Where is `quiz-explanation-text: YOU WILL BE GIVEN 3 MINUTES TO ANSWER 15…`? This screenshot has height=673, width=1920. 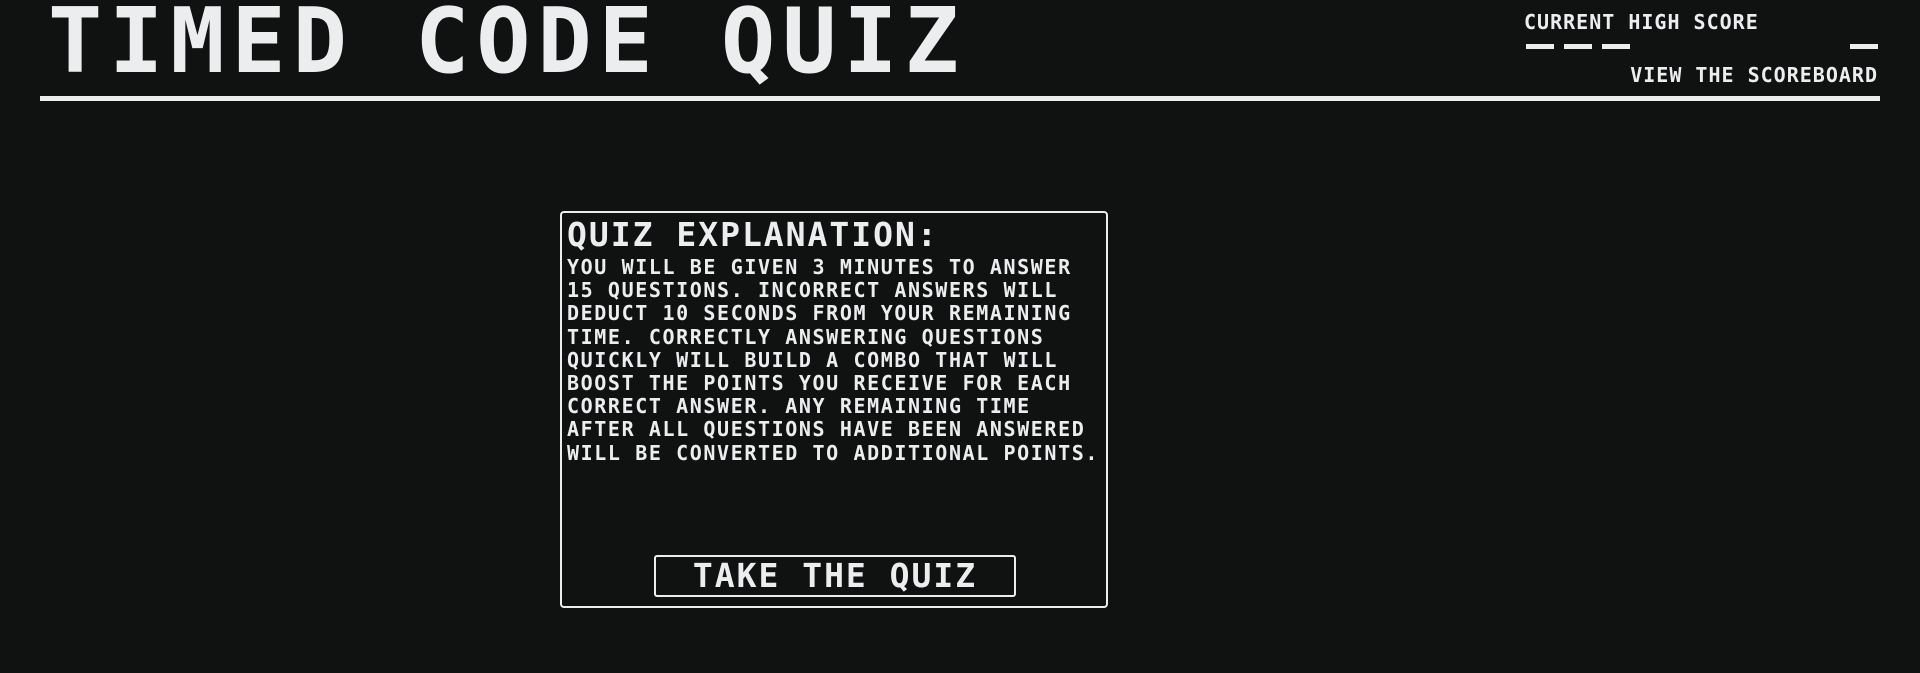
quiz-explanation-text: YOU WILL BE GIVEN 3 MINUTES TO ANSWER 15… is located at coordinates (833, 360).